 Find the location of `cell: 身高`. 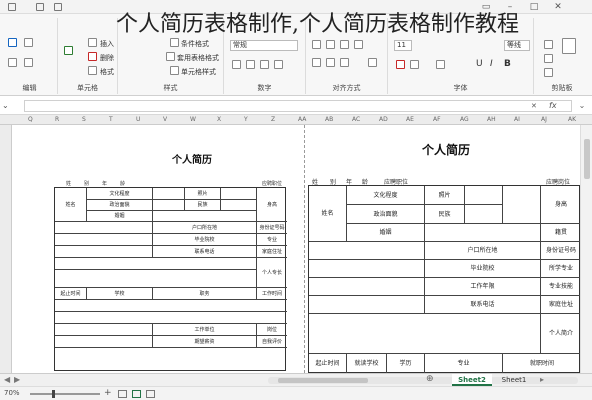

cell: 身高 is located at coordinates (272, 205).